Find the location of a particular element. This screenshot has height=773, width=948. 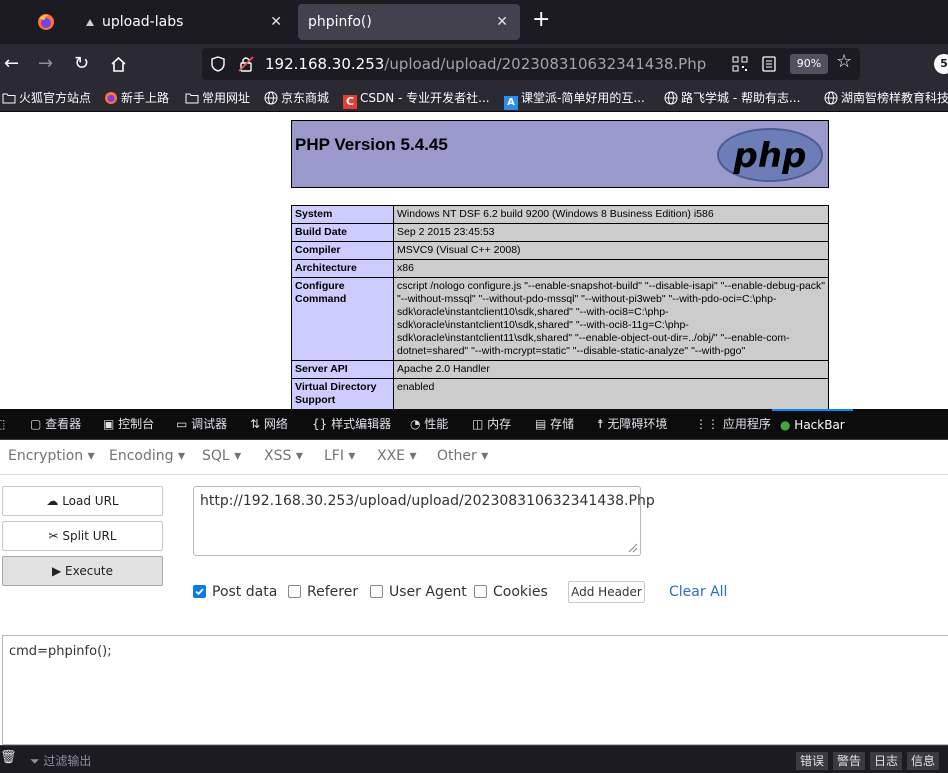

execute-button: ▶ Execute is located at coordinates (82, 571).